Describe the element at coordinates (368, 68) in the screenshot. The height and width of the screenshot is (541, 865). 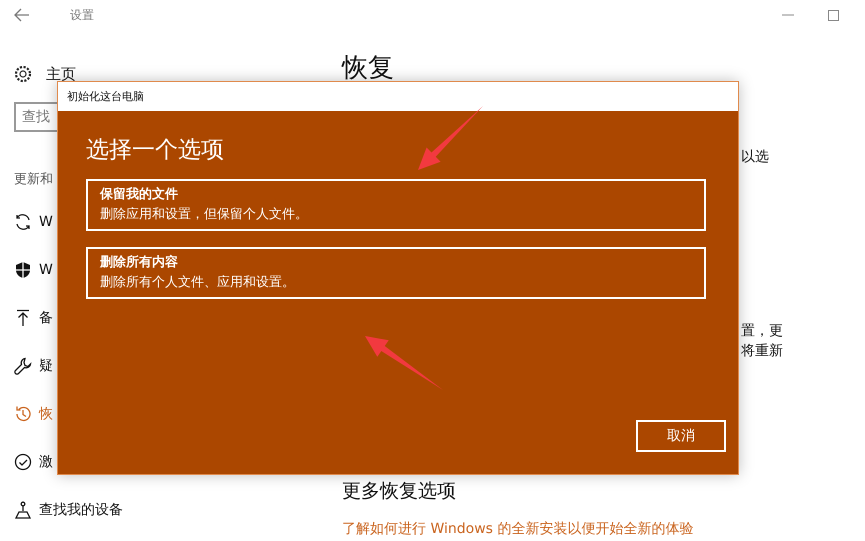
I see `page-title: 恢复` at that location.